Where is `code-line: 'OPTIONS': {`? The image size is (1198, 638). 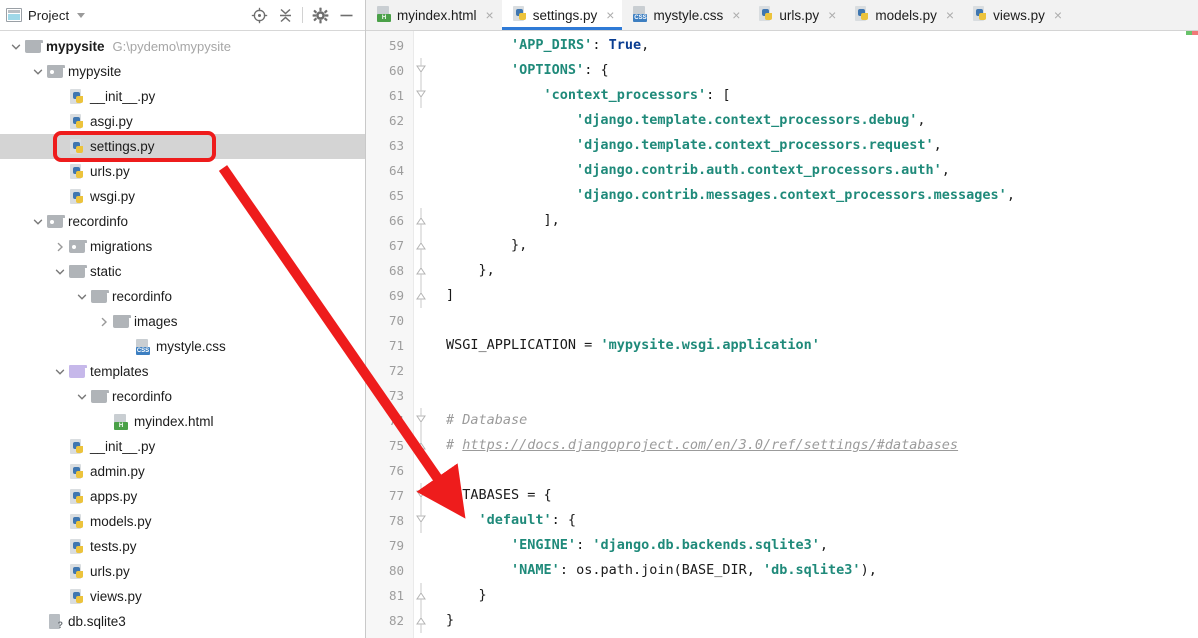 code-line: 'OPTIONS': { is located at coordinates (817, 70).